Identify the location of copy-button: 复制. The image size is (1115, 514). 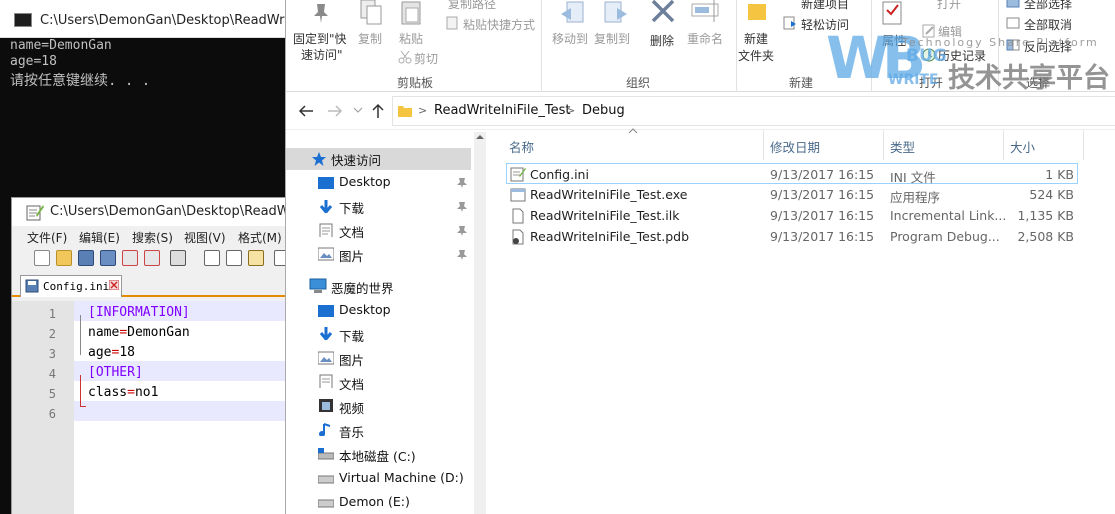
(370, 38).